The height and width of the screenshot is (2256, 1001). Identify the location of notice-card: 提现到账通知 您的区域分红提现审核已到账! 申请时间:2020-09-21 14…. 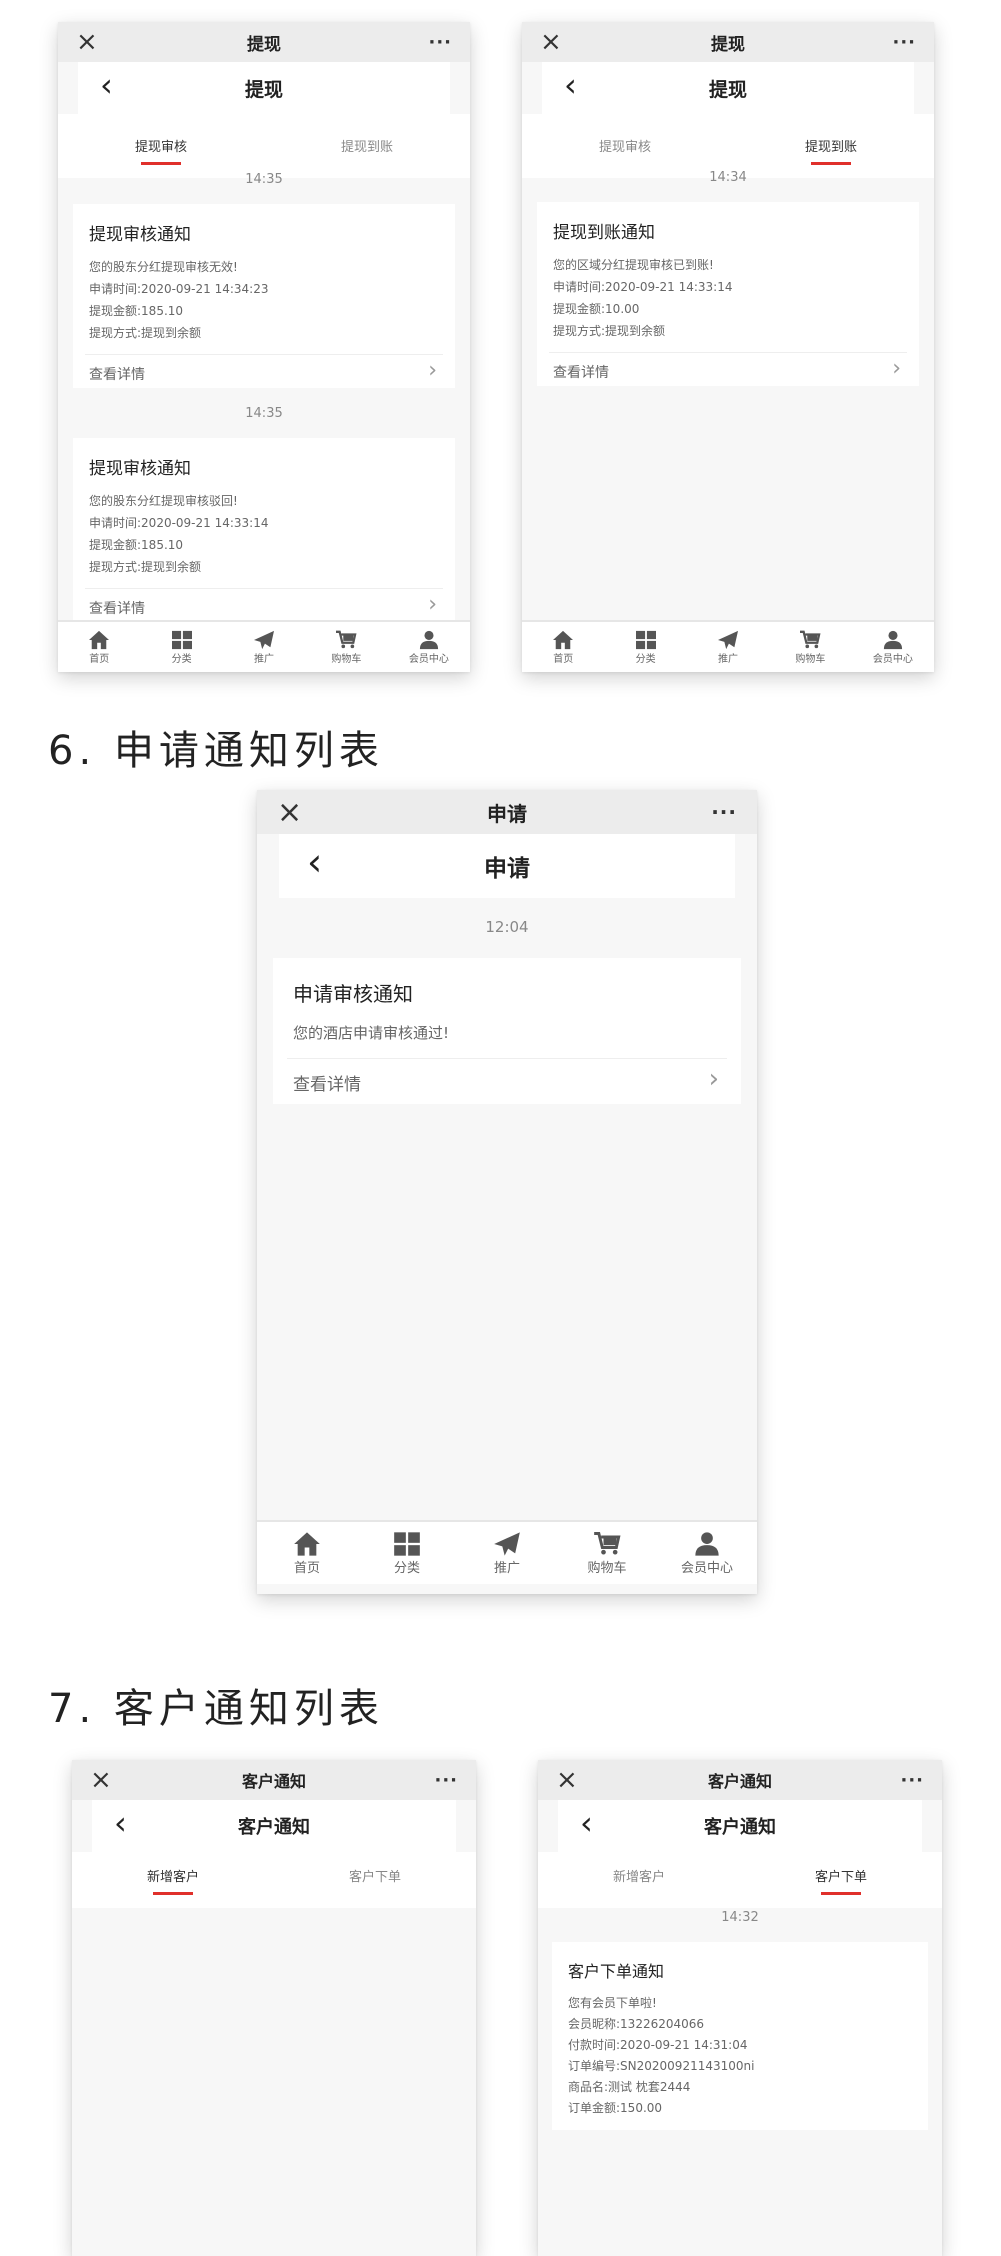
(728, 294).